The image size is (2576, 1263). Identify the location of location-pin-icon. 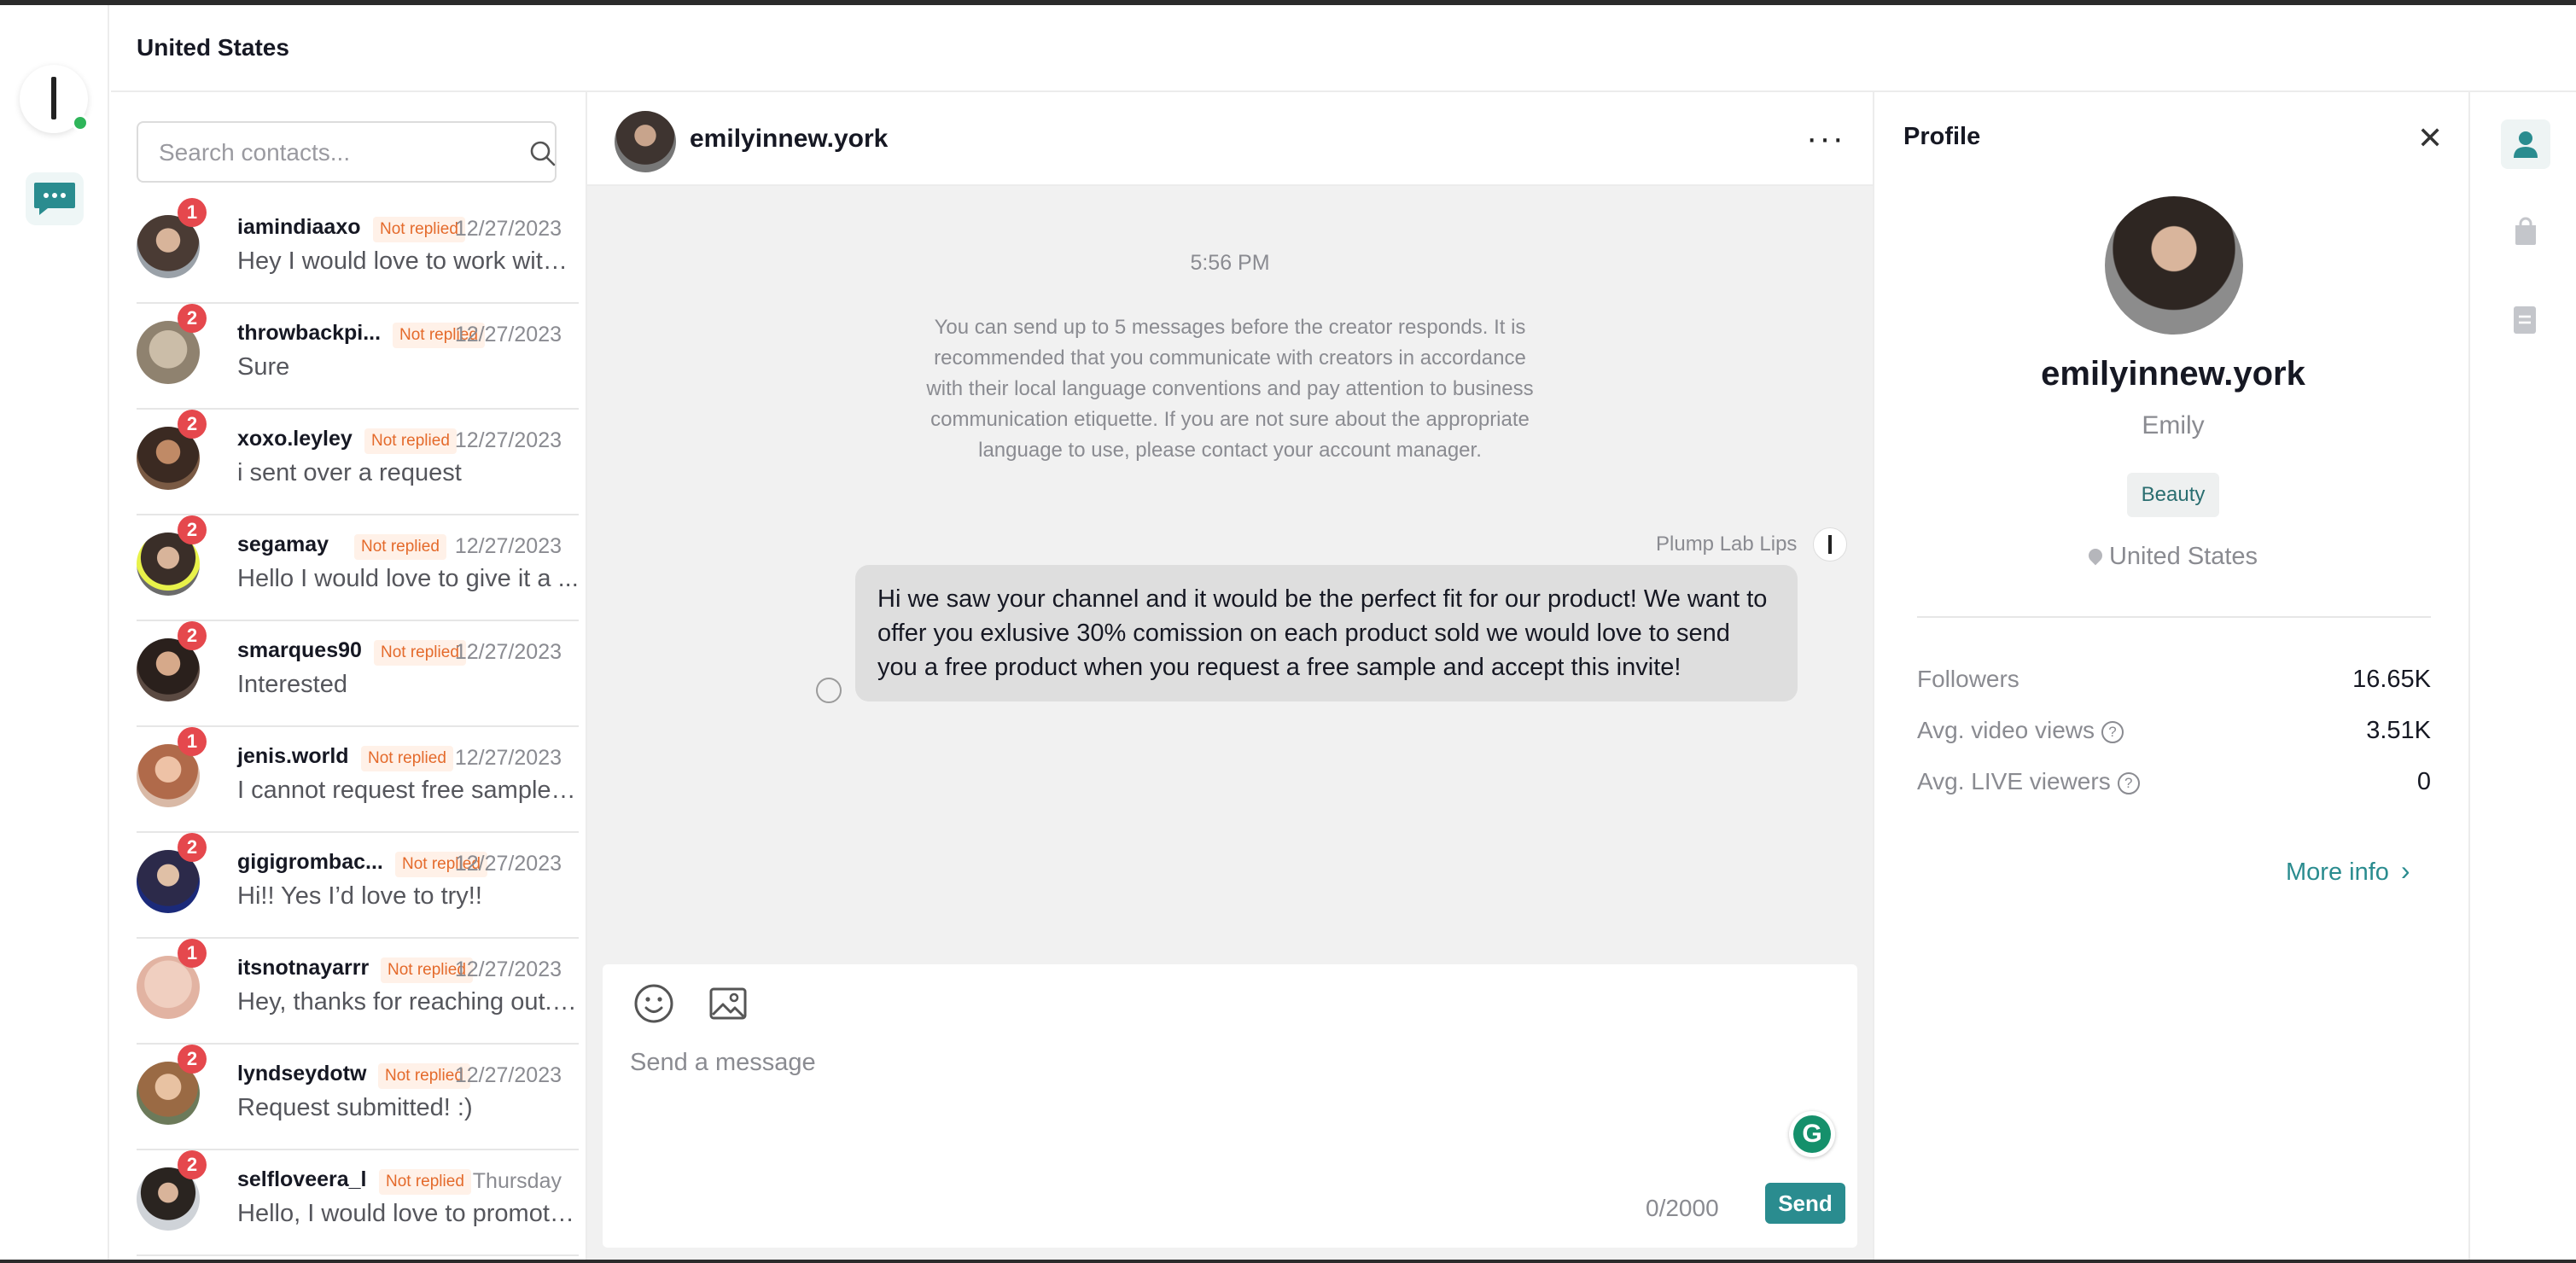
(2095, 556).